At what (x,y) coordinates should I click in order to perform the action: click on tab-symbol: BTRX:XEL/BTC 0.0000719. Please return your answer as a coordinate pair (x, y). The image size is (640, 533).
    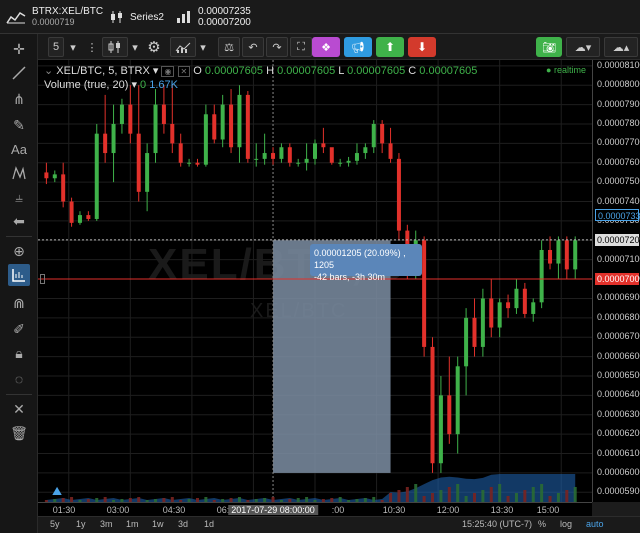
    Looking at the image, I should click on (54, 17).